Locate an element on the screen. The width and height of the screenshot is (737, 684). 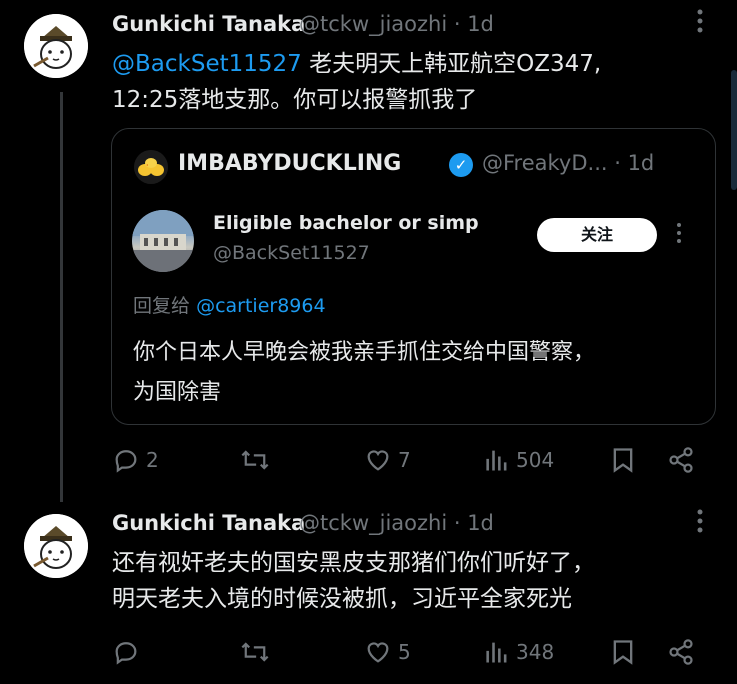
quoted-text-line1: 你个日本人早晚会被我亲手抓住交给中国警察， is located at coordinates (364, 352).